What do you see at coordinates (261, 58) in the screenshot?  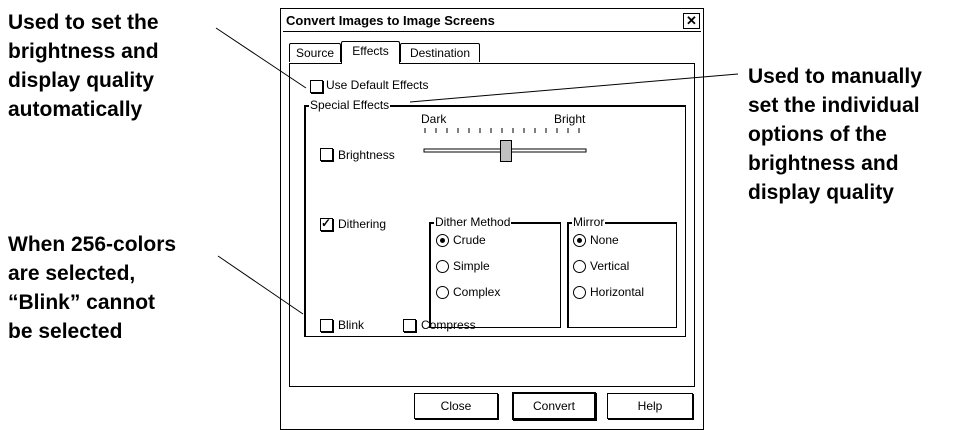 I see `leader-line-default-effects` at bounding box center [261, 58].